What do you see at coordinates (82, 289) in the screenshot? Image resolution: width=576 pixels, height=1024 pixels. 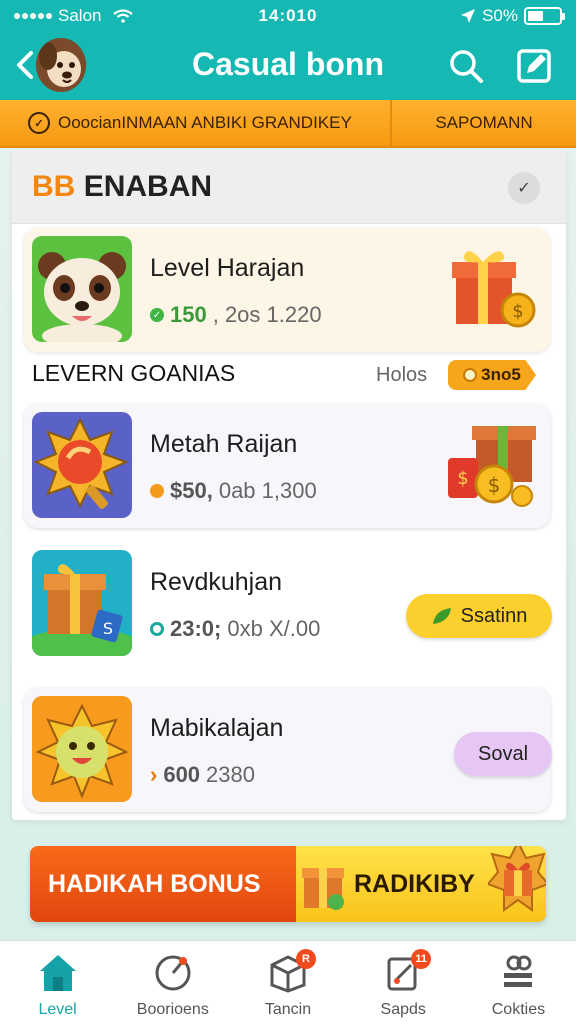 I see `panda-icon` at bounding box center [82, 289].